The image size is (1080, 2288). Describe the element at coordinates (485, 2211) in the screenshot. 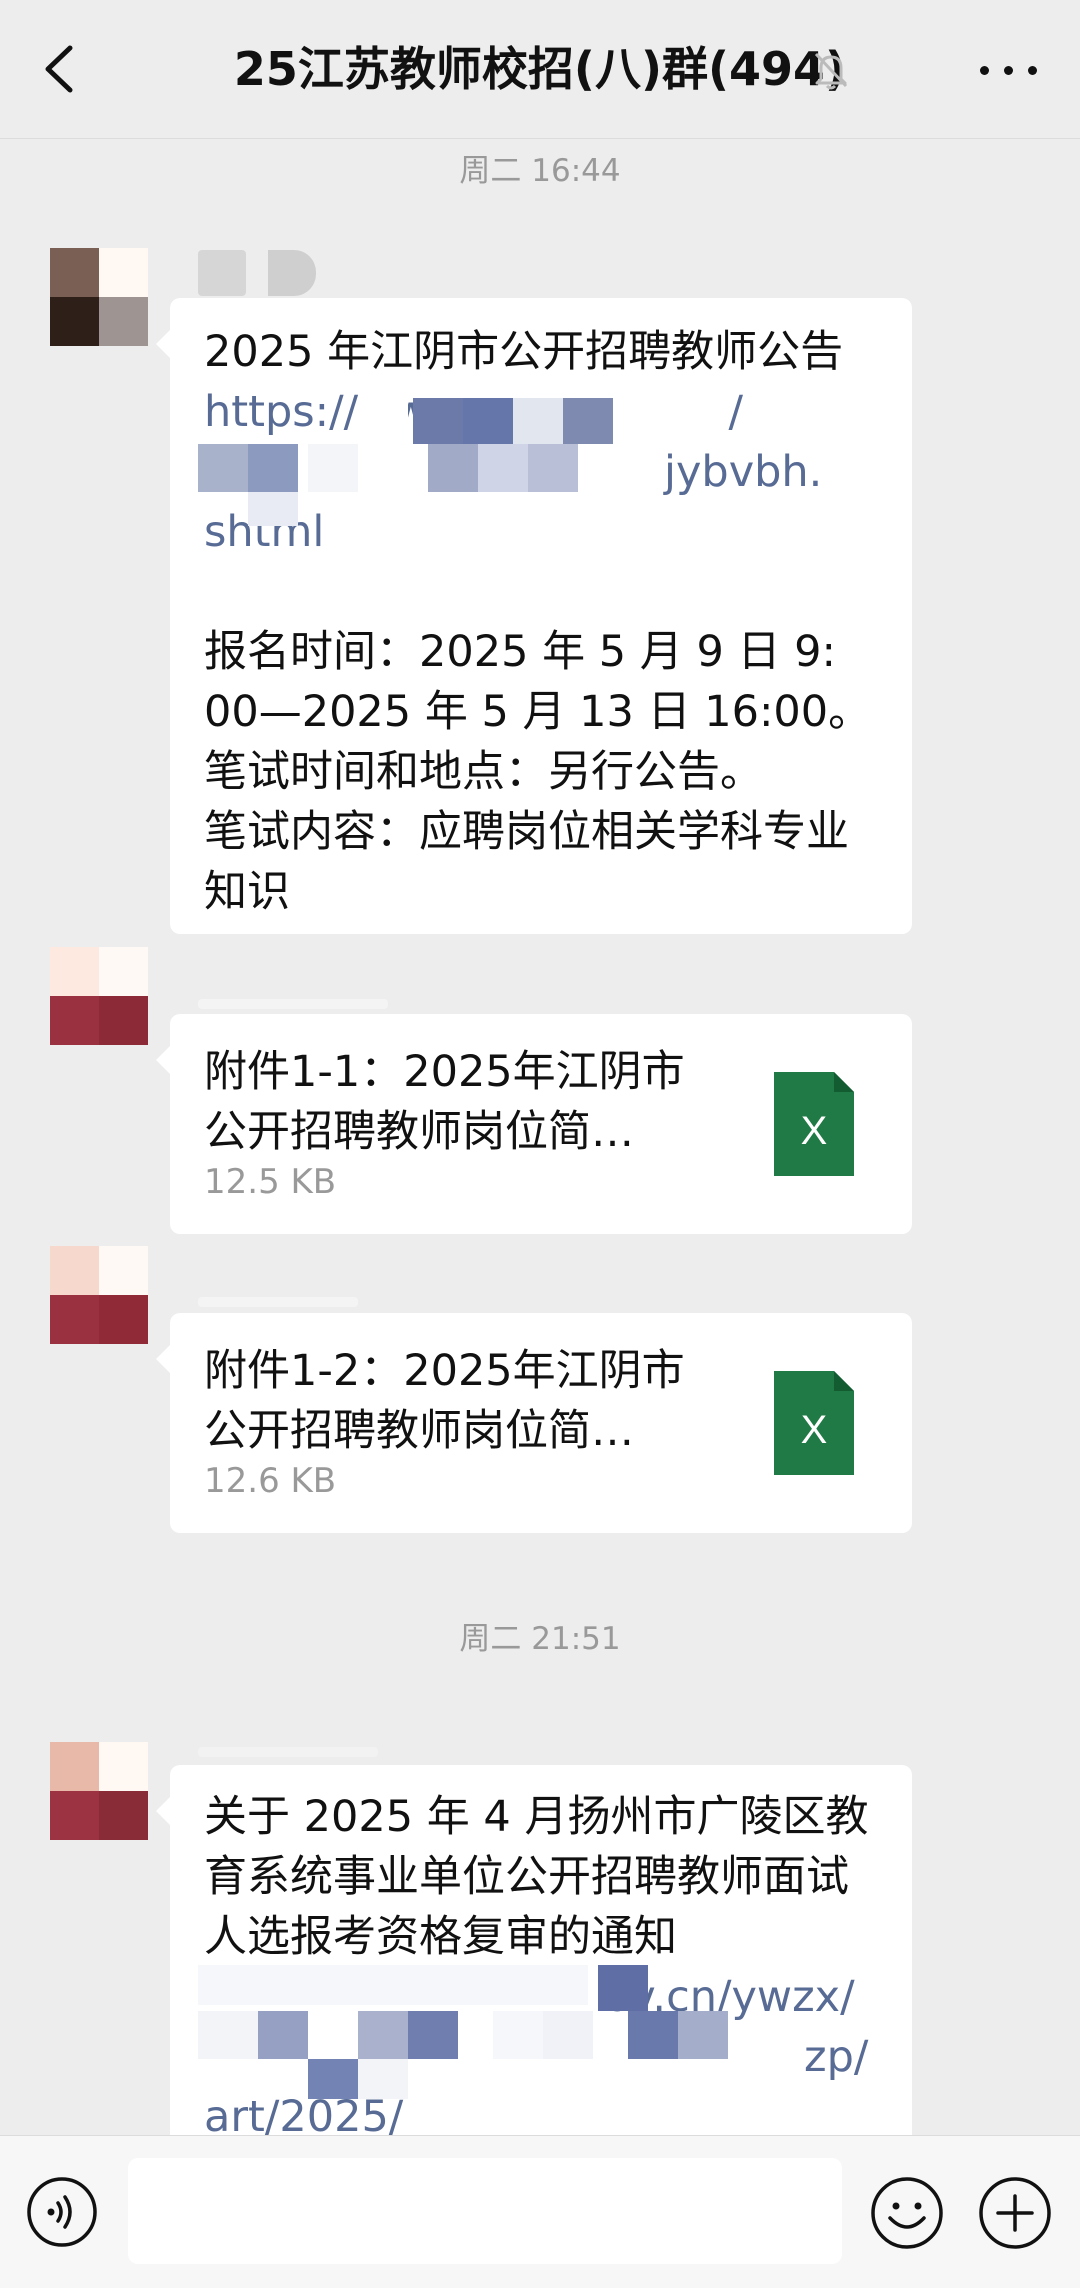

I see `message-input` at that location.